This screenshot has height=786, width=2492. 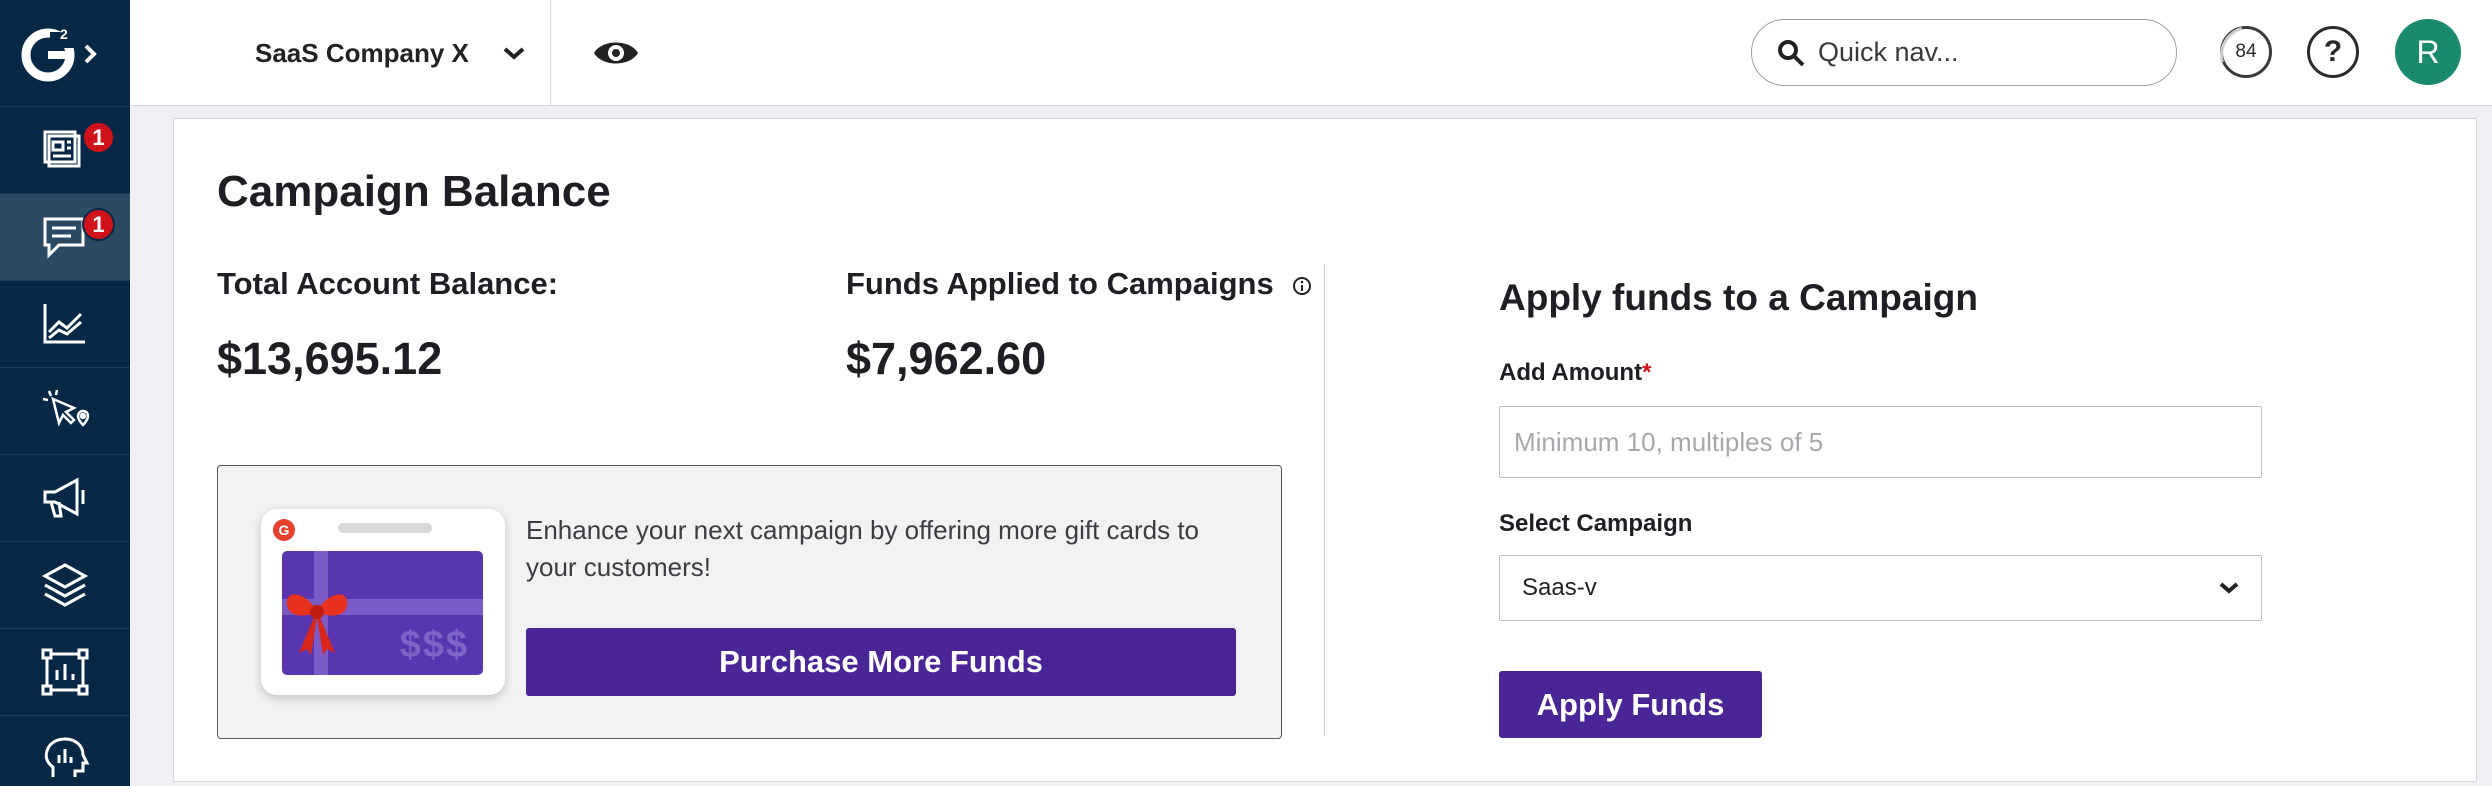 I want to click on page-title: Campaign Balance, so click(x=414, y=191).